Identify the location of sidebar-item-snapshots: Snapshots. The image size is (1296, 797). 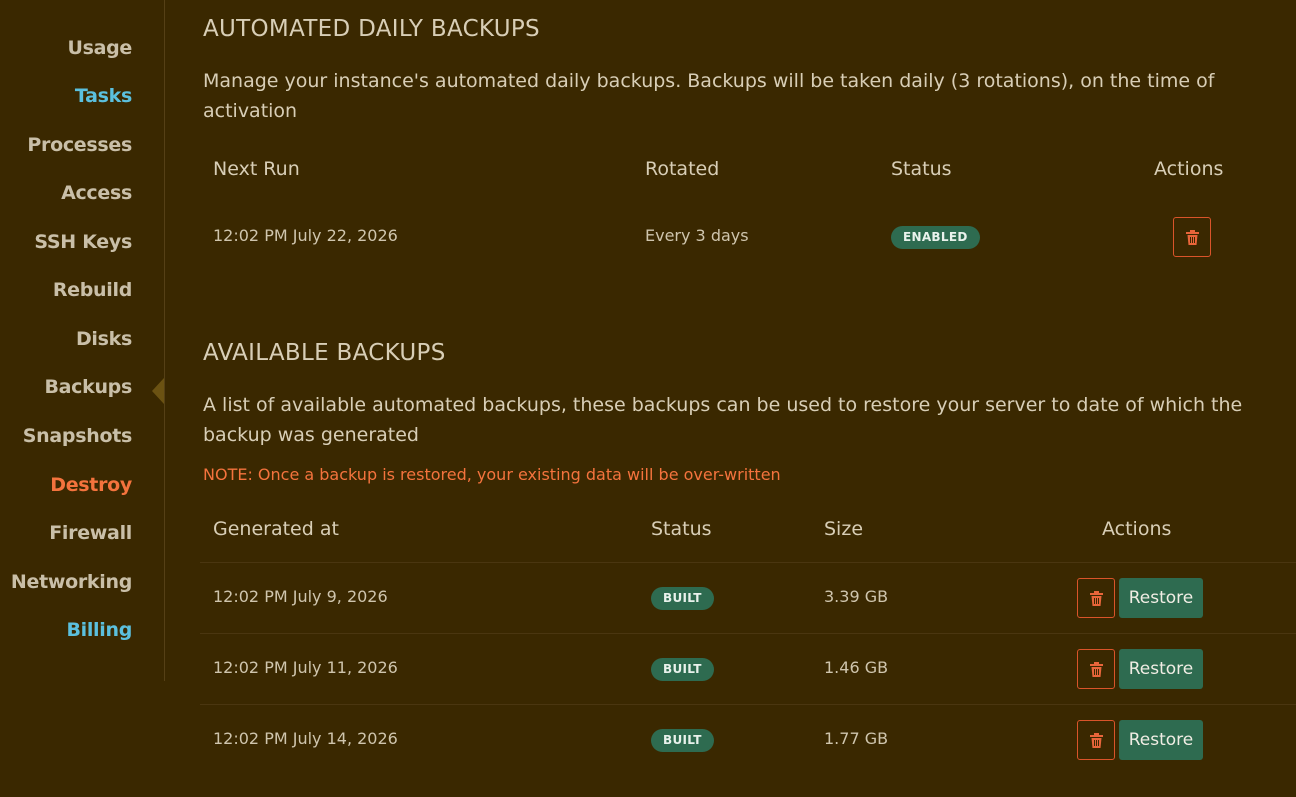
(78, 436).